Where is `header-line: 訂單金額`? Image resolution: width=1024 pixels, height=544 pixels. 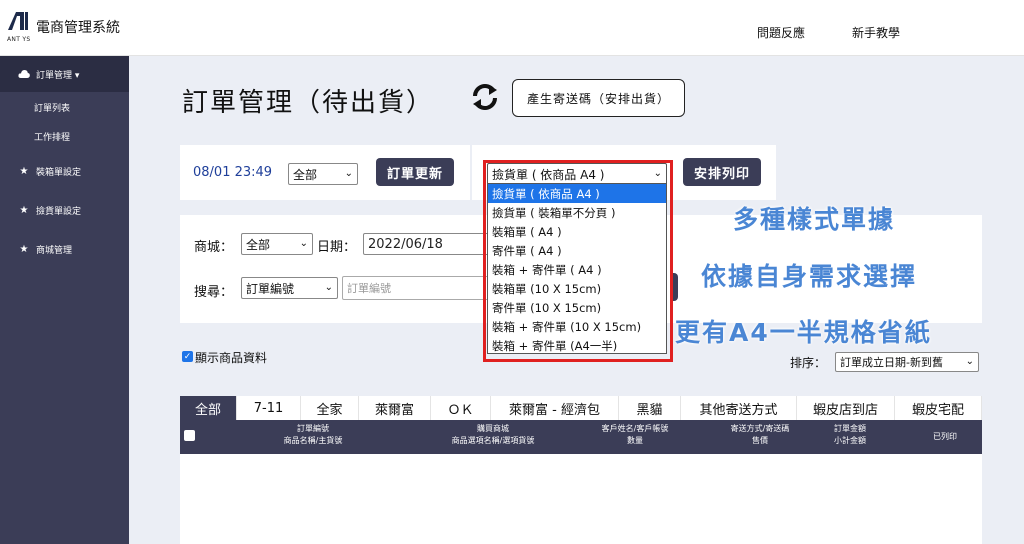
header-line: 訂單金額 is located at coordinates (850, 428).